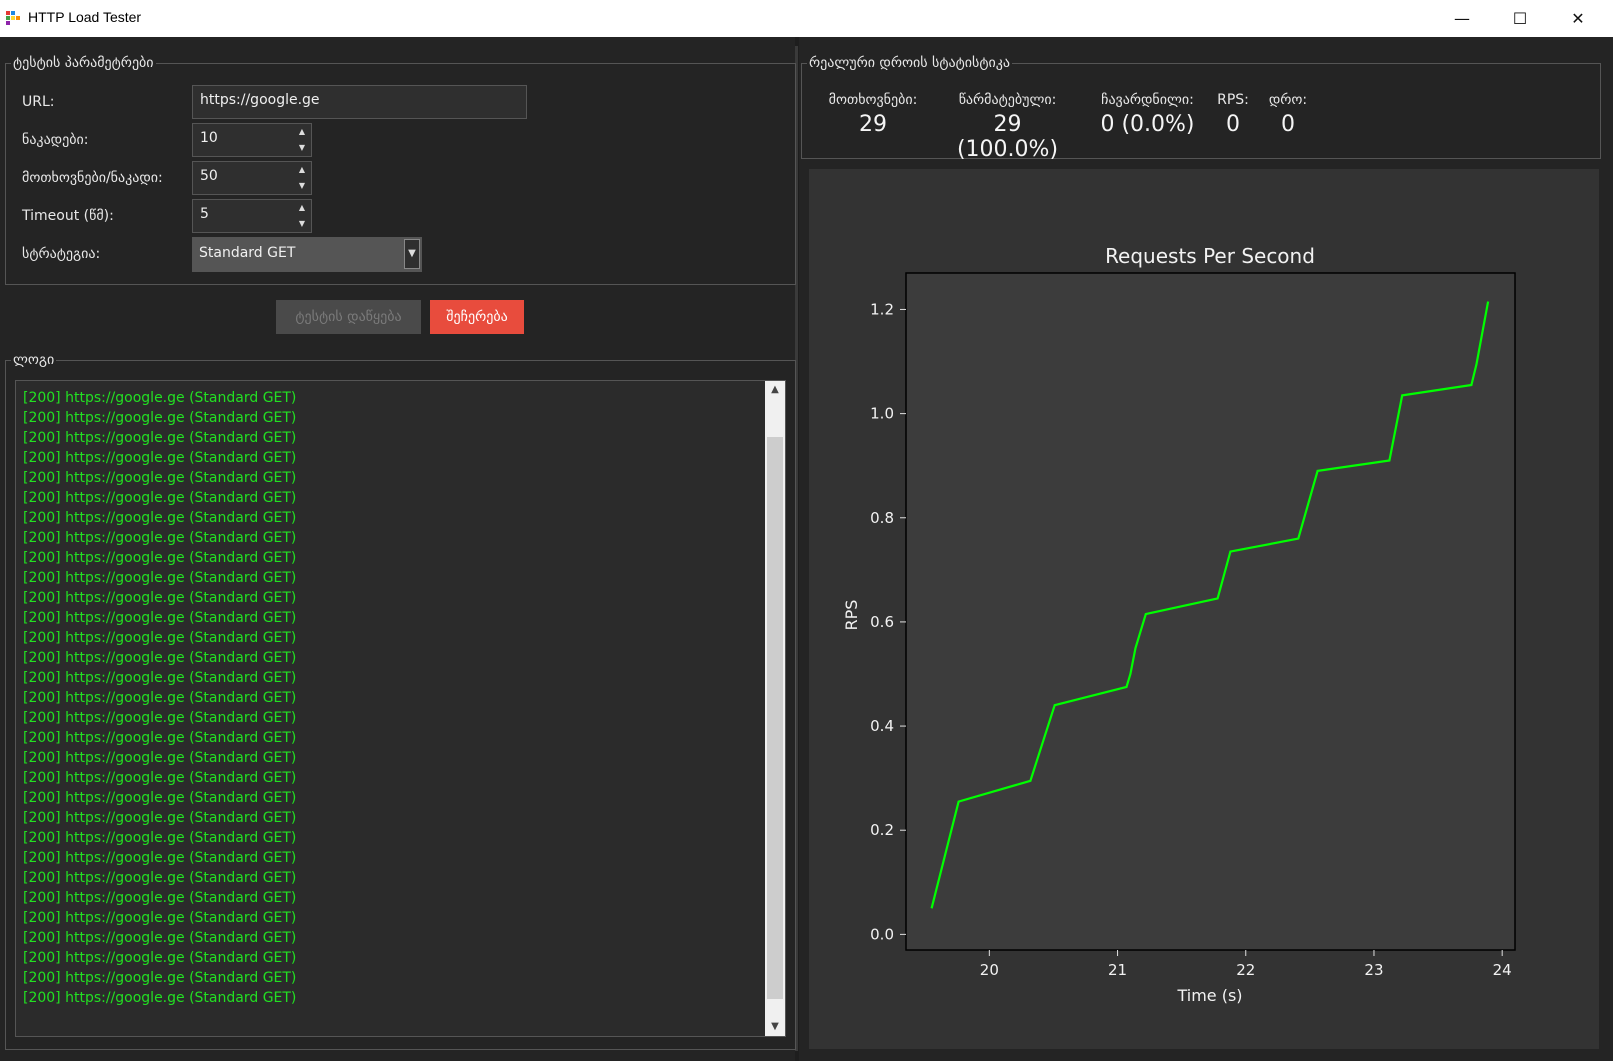 This screenshot has height=1061, width=1613. I want to click on y-tick-label: 0.4, so click(882, 726).